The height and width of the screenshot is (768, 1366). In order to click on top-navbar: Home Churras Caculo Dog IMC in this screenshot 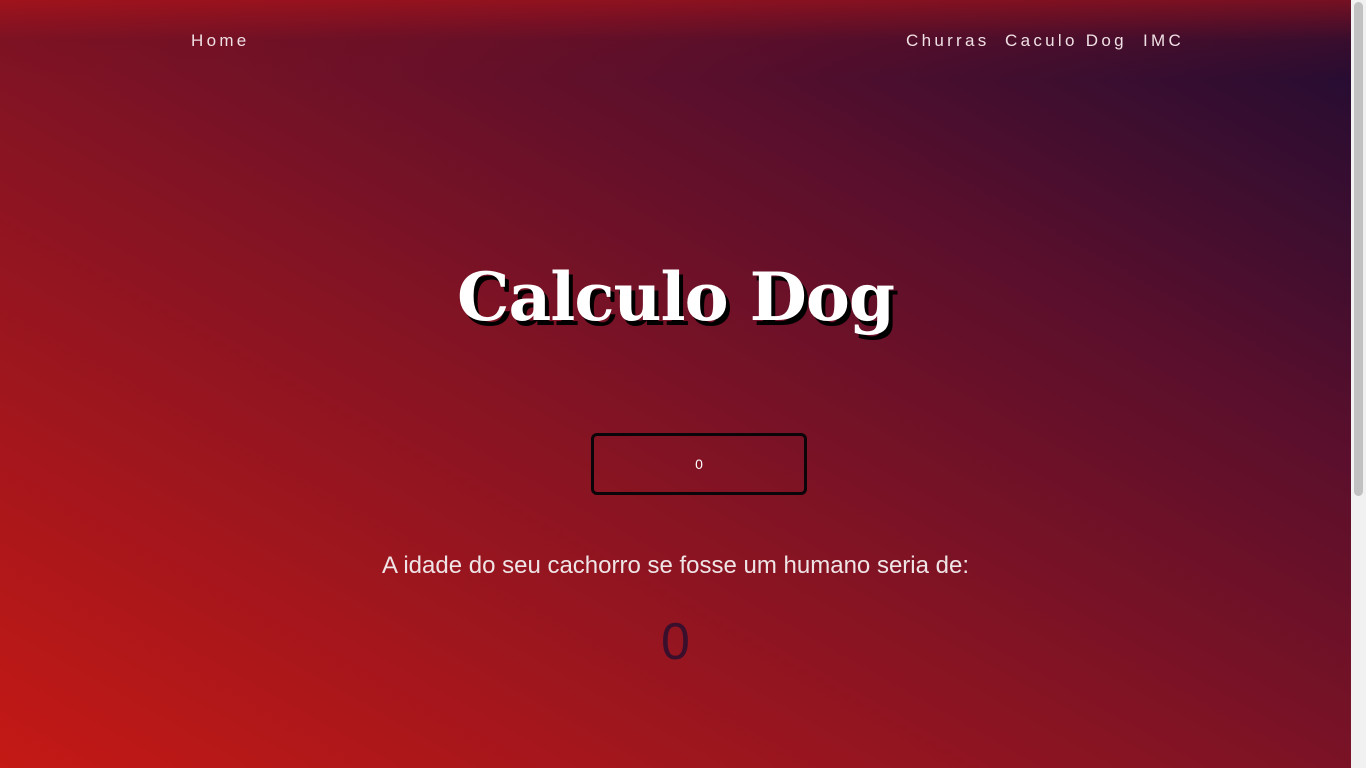, I will do `click(675, 40)`.